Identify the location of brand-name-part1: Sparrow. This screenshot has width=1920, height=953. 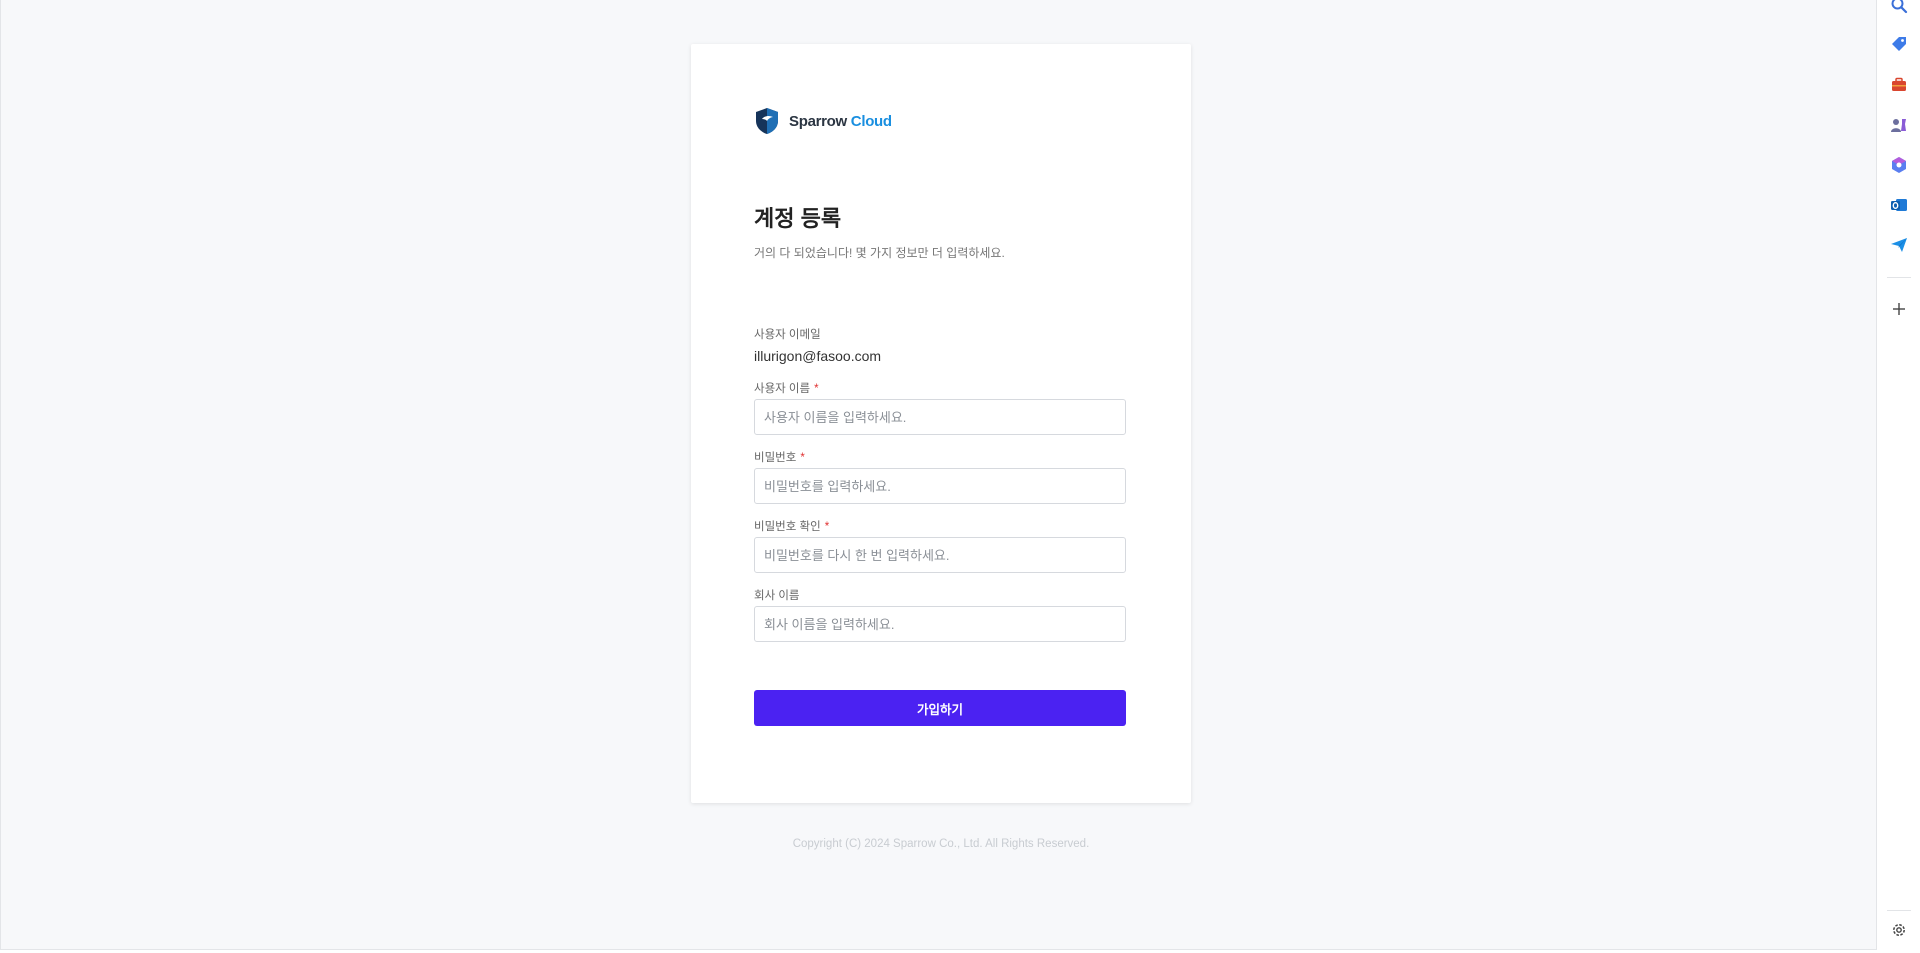
(818, 121).